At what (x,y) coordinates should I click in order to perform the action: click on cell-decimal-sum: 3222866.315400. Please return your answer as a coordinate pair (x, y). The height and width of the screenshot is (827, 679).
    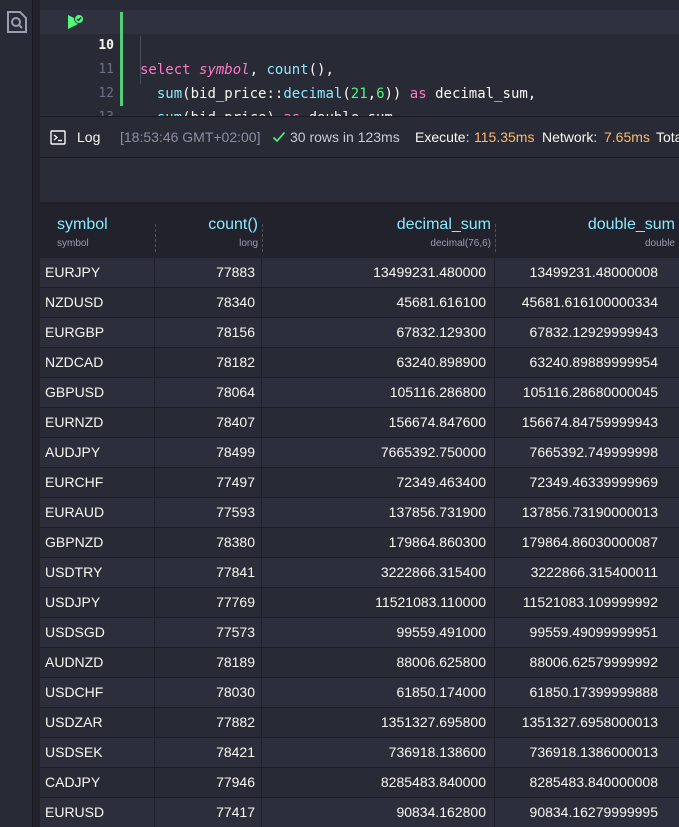
    Looking at the image, I should click on (378, 572).